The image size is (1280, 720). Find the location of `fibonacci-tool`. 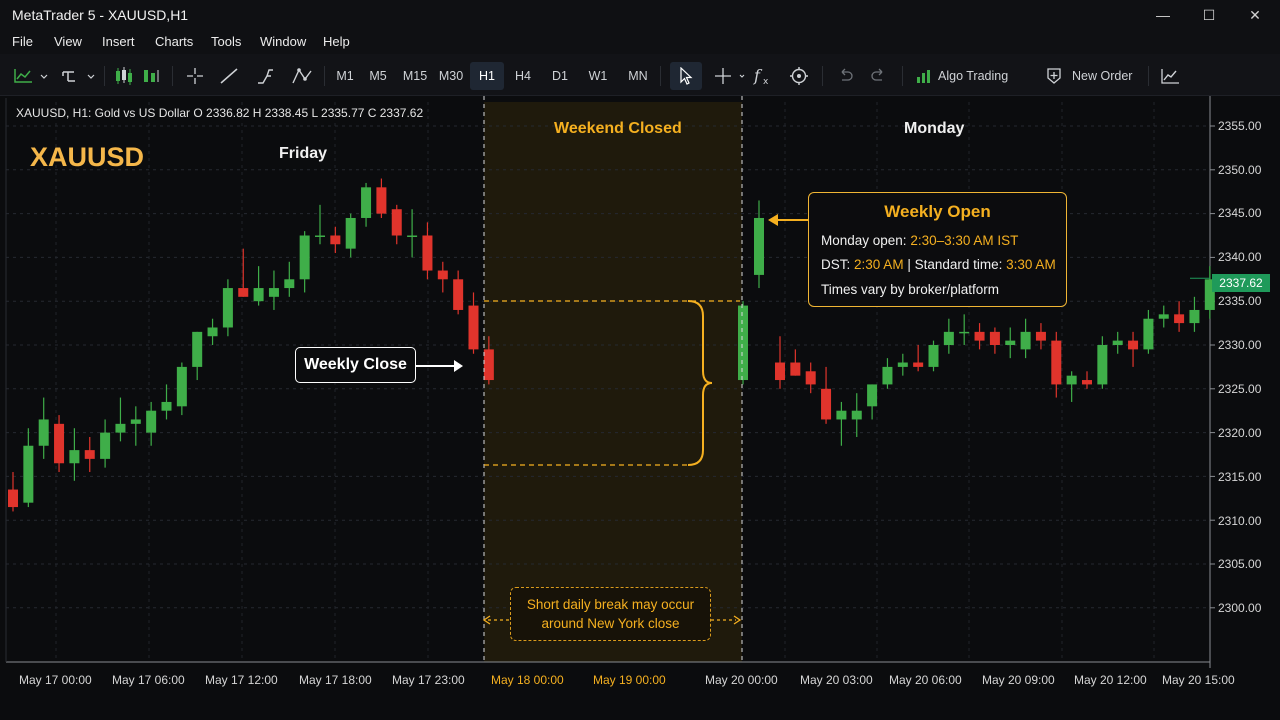

fibonacci-tool is located at coordinates (265, 76).